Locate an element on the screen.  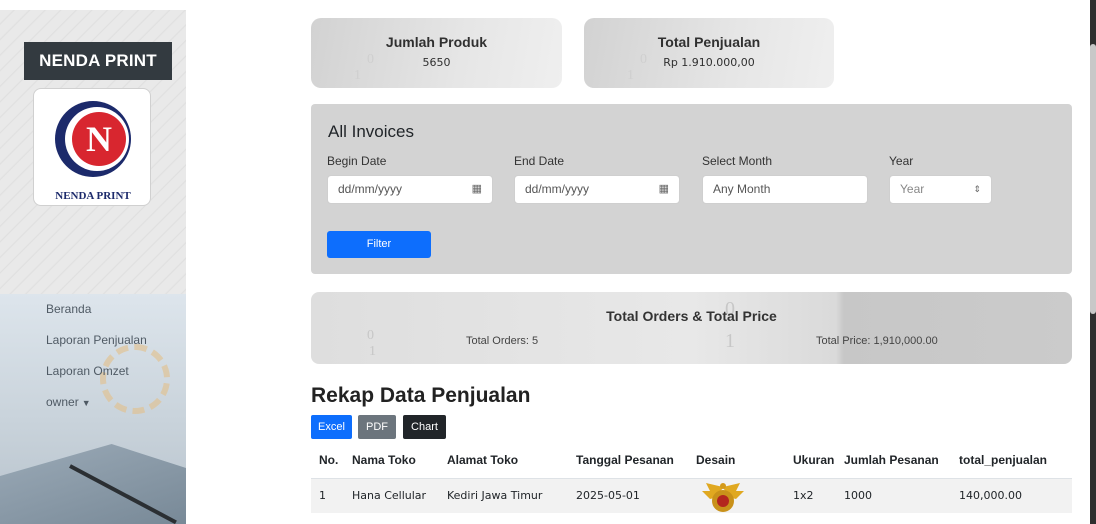
column-header: No. is located at coordinates (327, 460).